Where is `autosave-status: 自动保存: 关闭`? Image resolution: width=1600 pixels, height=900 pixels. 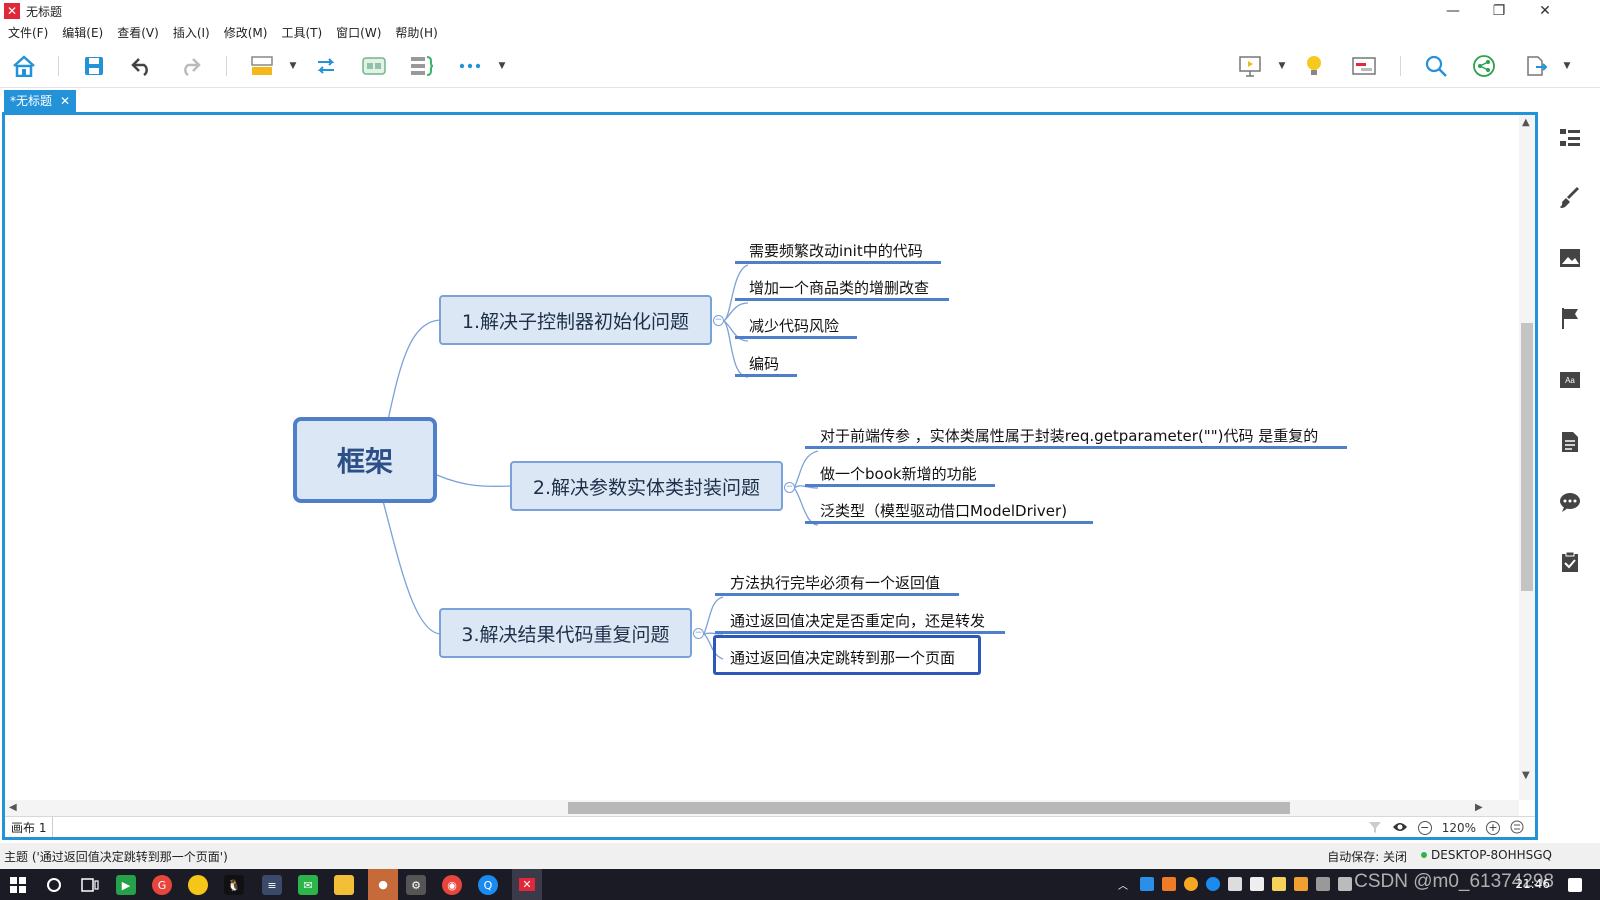 autosave-status: 自动保存: 关闭 is located at coordinates (1367, 856).